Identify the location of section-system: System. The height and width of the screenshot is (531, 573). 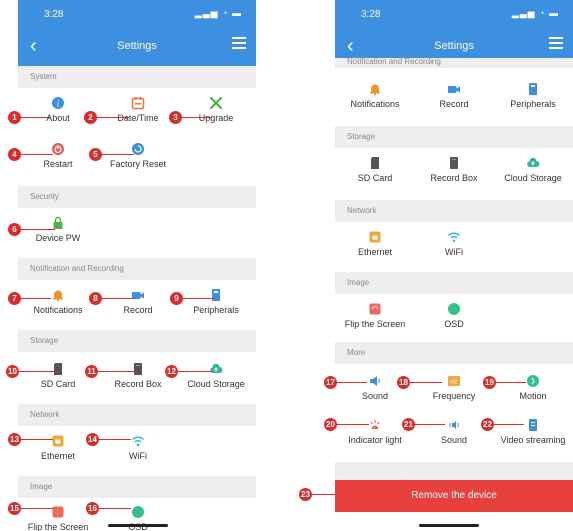
(137, 77).